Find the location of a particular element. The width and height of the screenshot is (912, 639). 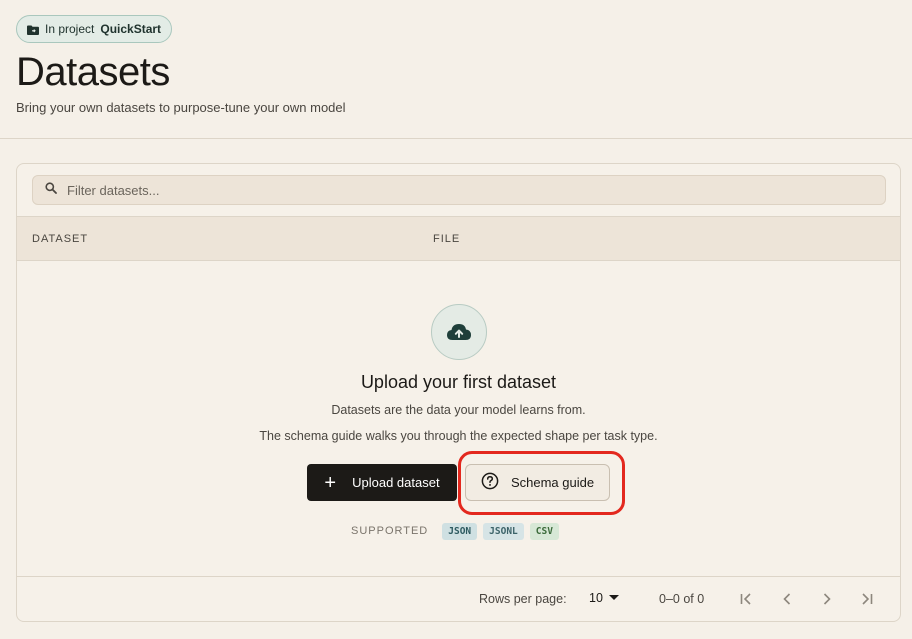

format-chip-json: JSON is located at coordinates (460, 531).